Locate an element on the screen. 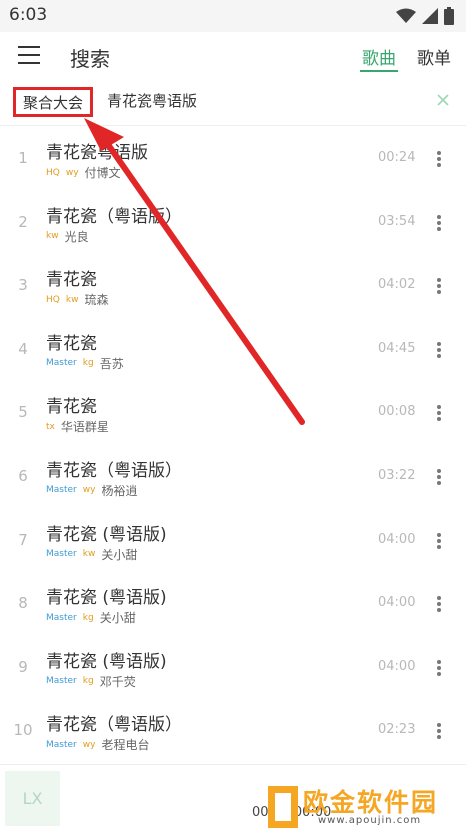 The width and height of the screenshot is (466, 830). song-row: 1 青花瓷粤语版 HQ wy 付博文 00:24 is located at coordinates (233, 158).